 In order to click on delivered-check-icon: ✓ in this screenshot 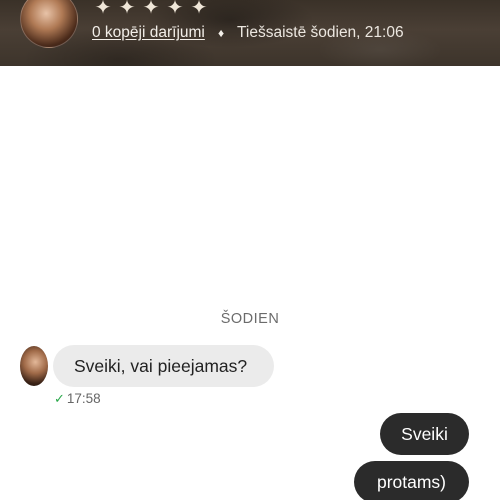, I will do `click(59, 398)`.